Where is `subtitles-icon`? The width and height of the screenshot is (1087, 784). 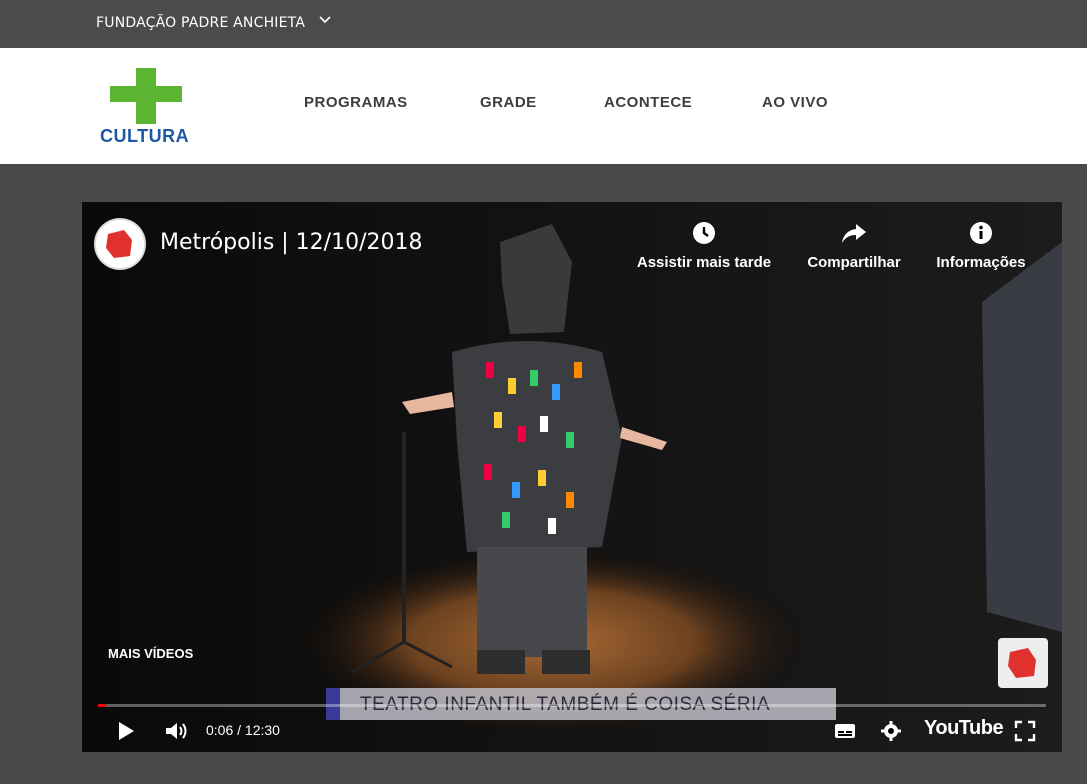
subtitles-icon is located at coordinates (845, 733).